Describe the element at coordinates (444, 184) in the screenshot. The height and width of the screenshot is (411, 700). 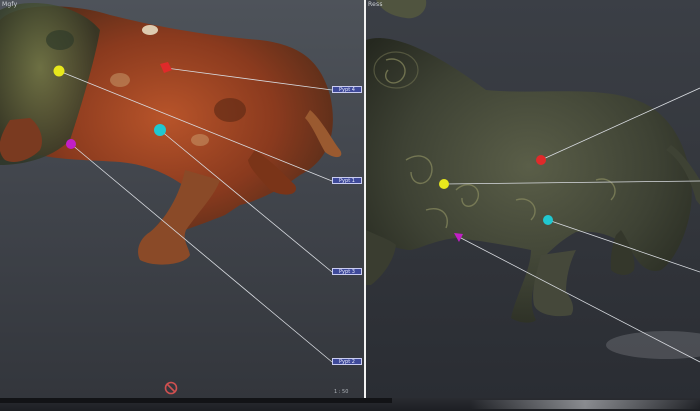
I see `marker-yellow-right` at that location.